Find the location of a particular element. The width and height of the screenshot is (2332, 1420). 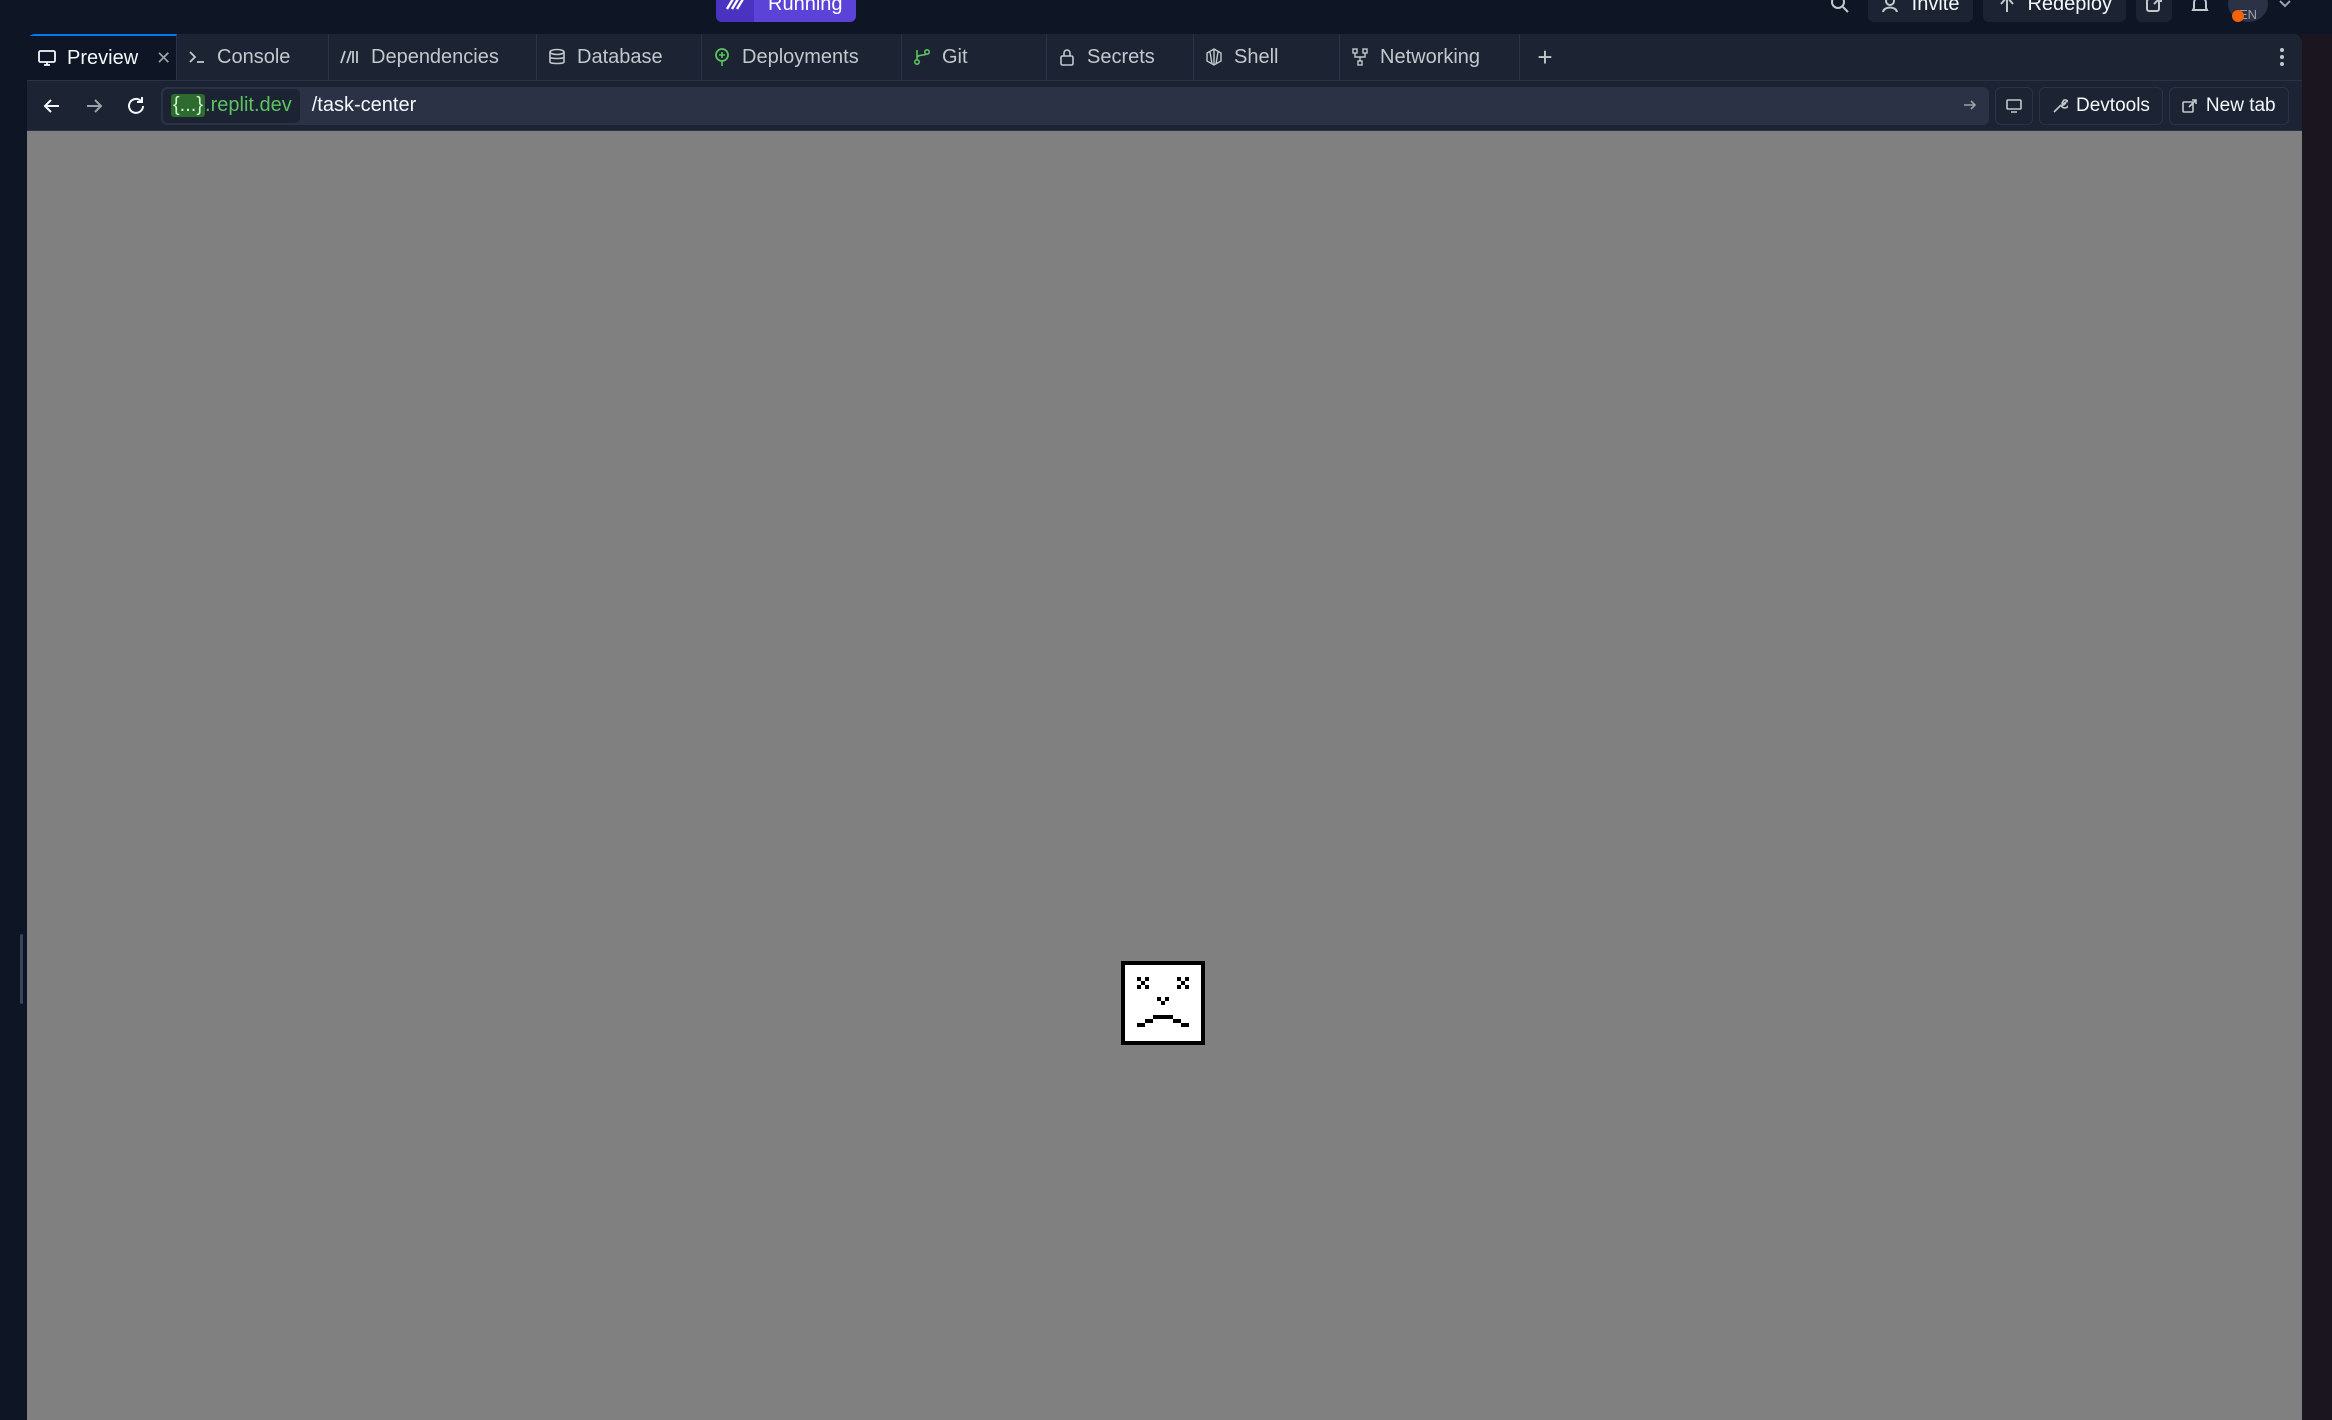

tab-console: Console is located at coordinates (253, 57).